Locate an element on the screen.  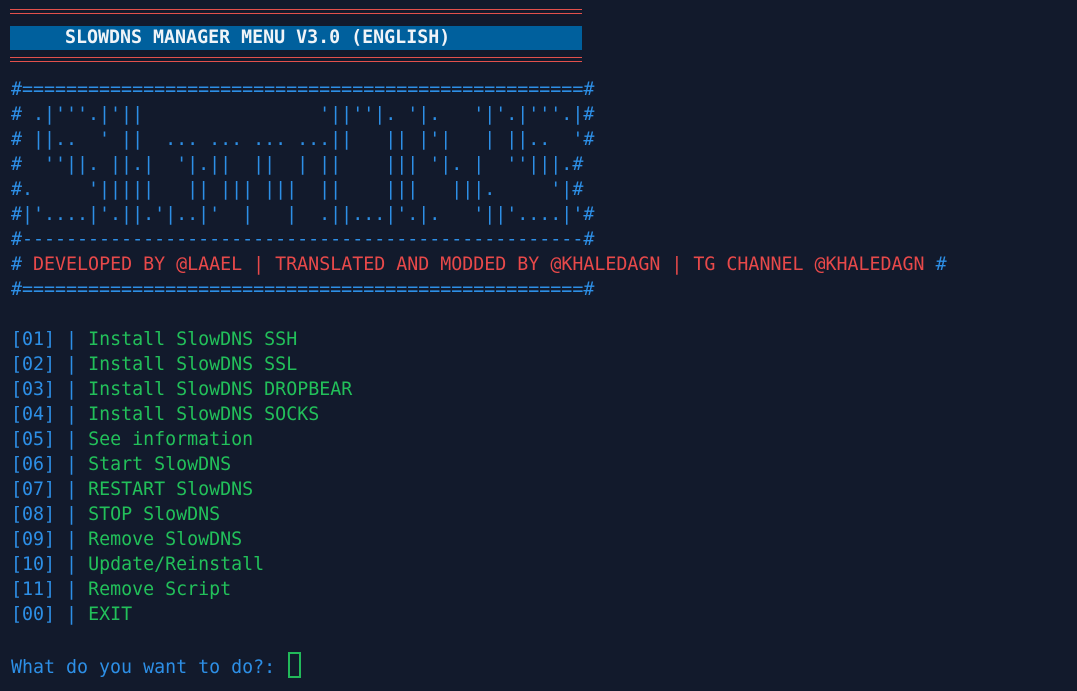
credits-suffix: # is located at coordinates (941, 264).